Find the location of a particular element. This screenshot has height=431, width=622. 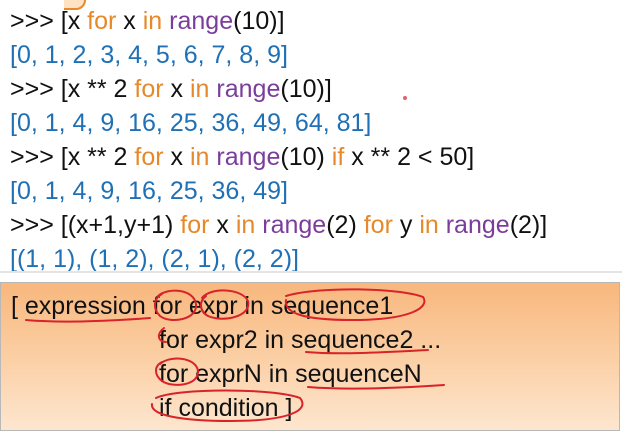

syntax-for-1: for is located at coordinates (167, 306).